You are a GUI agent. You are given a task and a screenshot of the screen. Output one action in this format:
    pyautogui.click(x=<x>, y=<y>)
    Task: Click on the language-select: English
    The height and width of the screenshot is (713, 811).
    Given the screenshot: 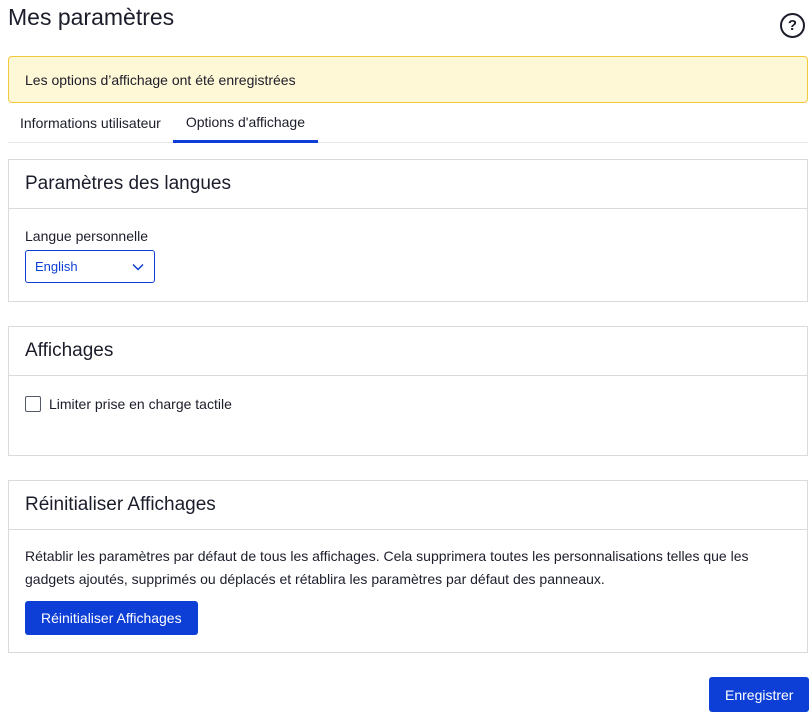 What is the action you would take?
    pyautogui.click(x=90, y=266)
    